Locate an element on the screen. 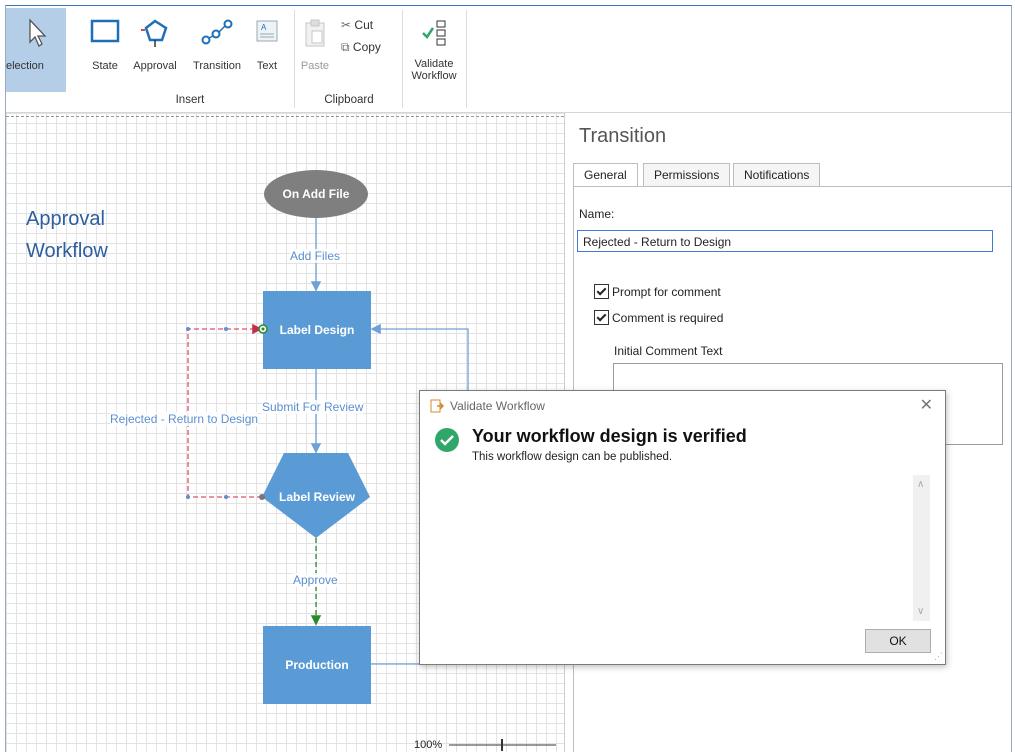 Image resolution: width=1015 pixels, height=752 pixels. tab-notifications: Notifications is located at coordinates (777, 174).